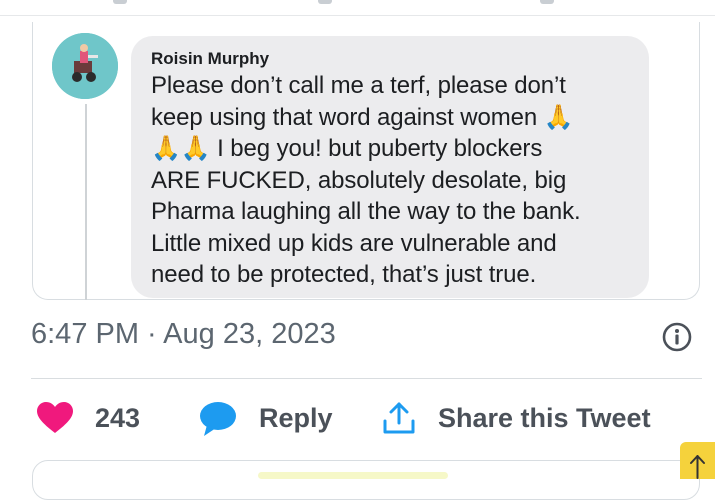 The width and height of the screenshot is (715, 500). What do you see at coordinates (366, 378) in the screenshot?
I see `actions-divider` at bounding box center [366, 378].